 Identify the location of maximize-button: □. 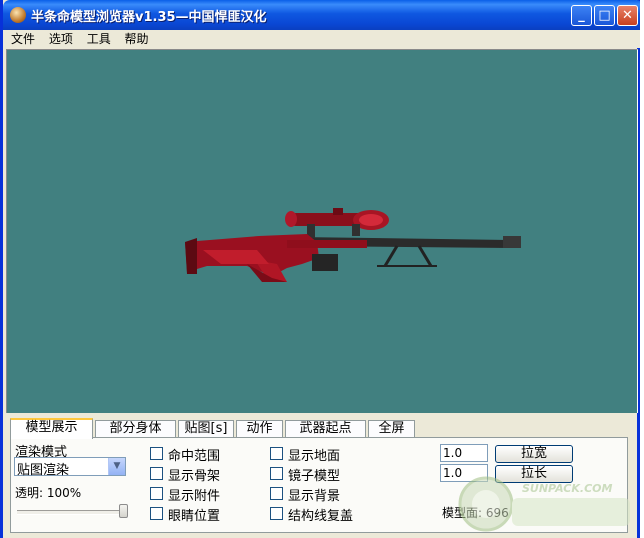
(604, 15).